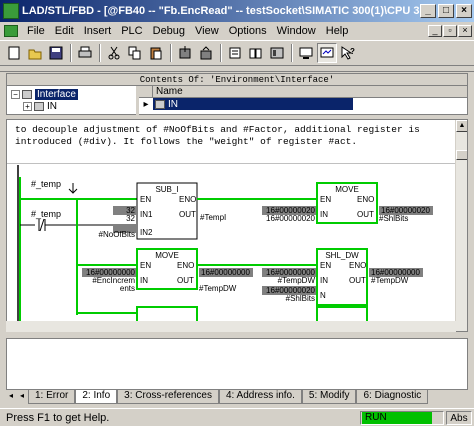 The height and width of the screenshot is (426, 474). What do you see at coordinates (329, 397) in the screenshot?
I see `tab-modify: 5: Modify` at bounding box center [329, 397].